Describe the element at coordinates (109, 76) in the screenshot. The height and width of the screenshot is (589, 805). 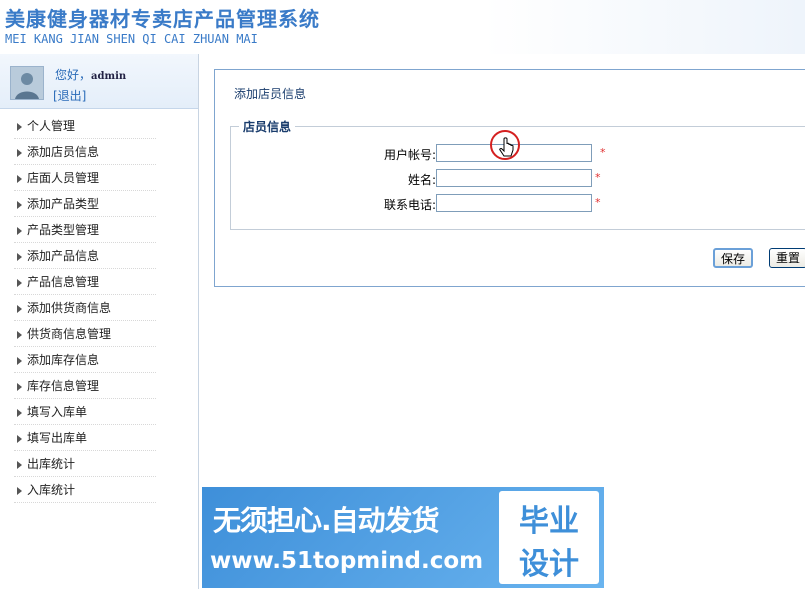
I see `user-name: admin` at that location.